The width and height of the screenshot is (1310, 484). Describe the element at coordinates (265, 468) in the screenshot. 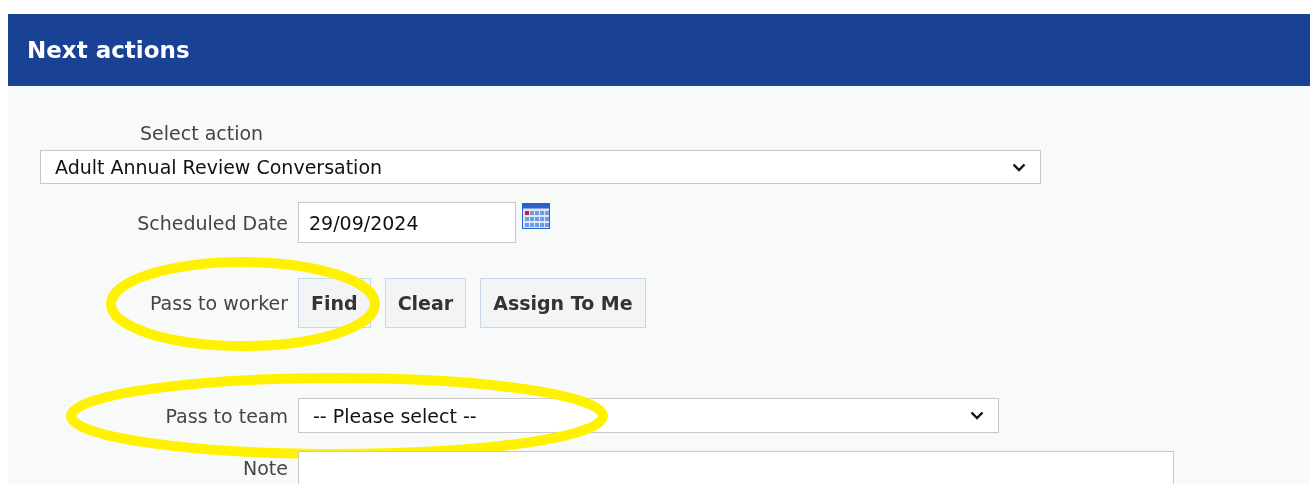

I see `field-label: Note` at that location.